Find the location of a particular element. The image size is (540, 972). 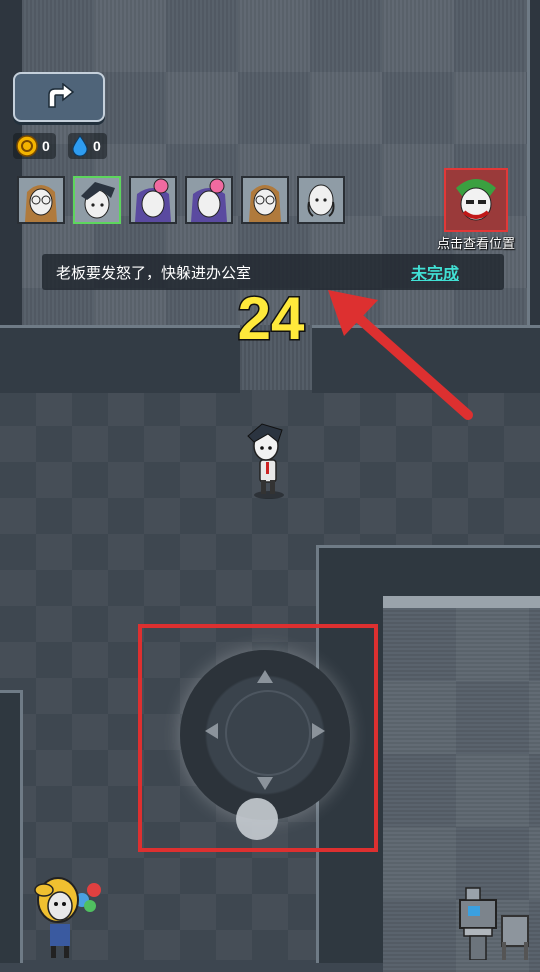

bald-man-portrait-icon is located at coordinates (321, 200).